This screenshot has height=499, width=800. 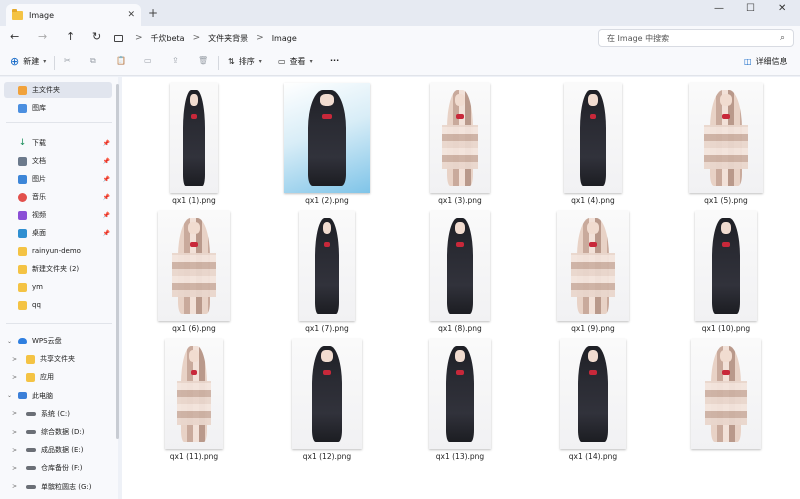 What do you see at coordinates (22, 305) in the screenshot?
I see `folder-icon` at bounding box center [22, 305].